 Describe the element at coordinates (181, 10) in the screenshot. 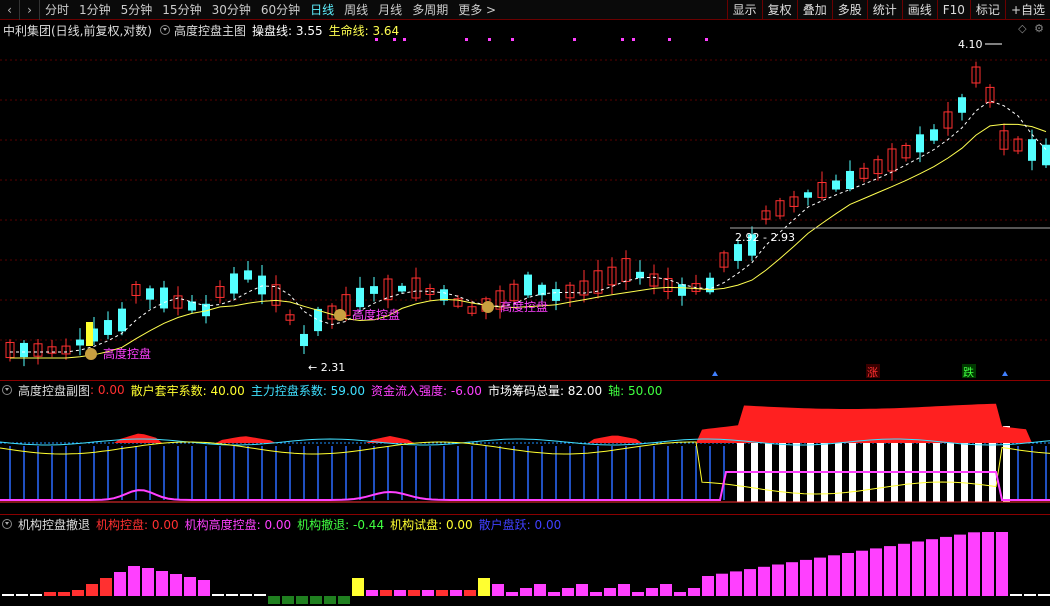

I see `period-tab-3: 15分钟` at that location.